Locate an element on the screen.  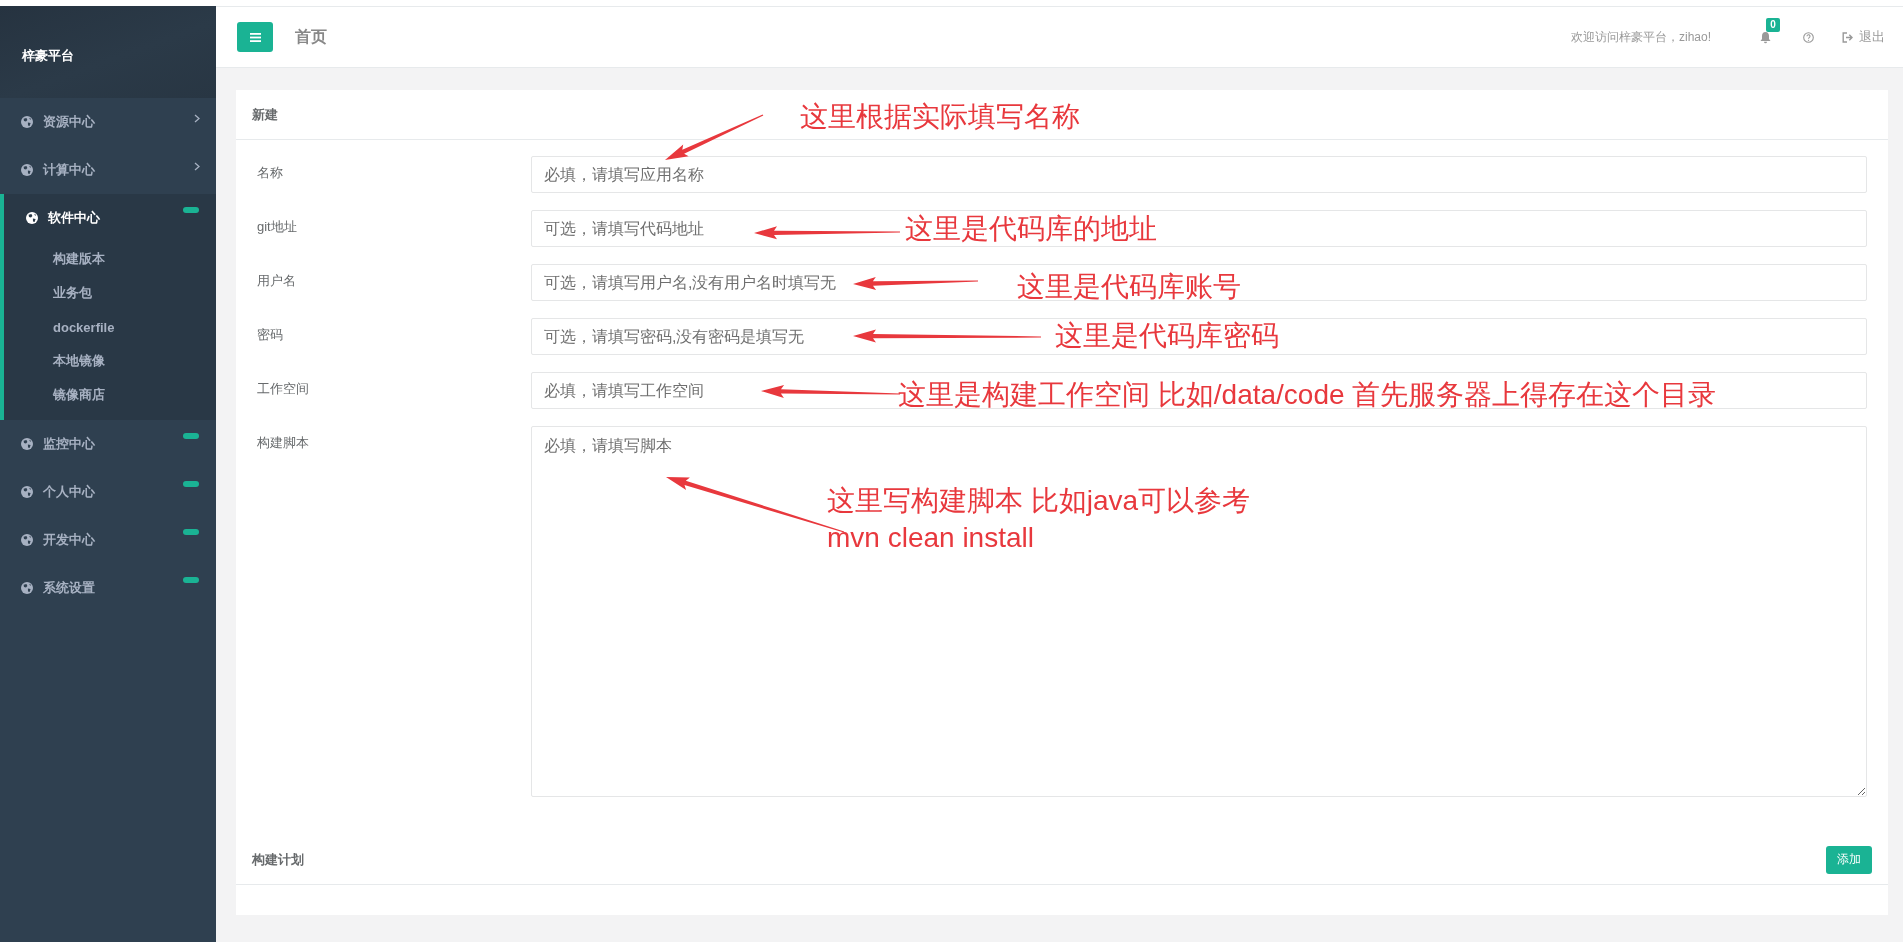
sidebar-item: 软件中心 is located at coordinates (110, 218).